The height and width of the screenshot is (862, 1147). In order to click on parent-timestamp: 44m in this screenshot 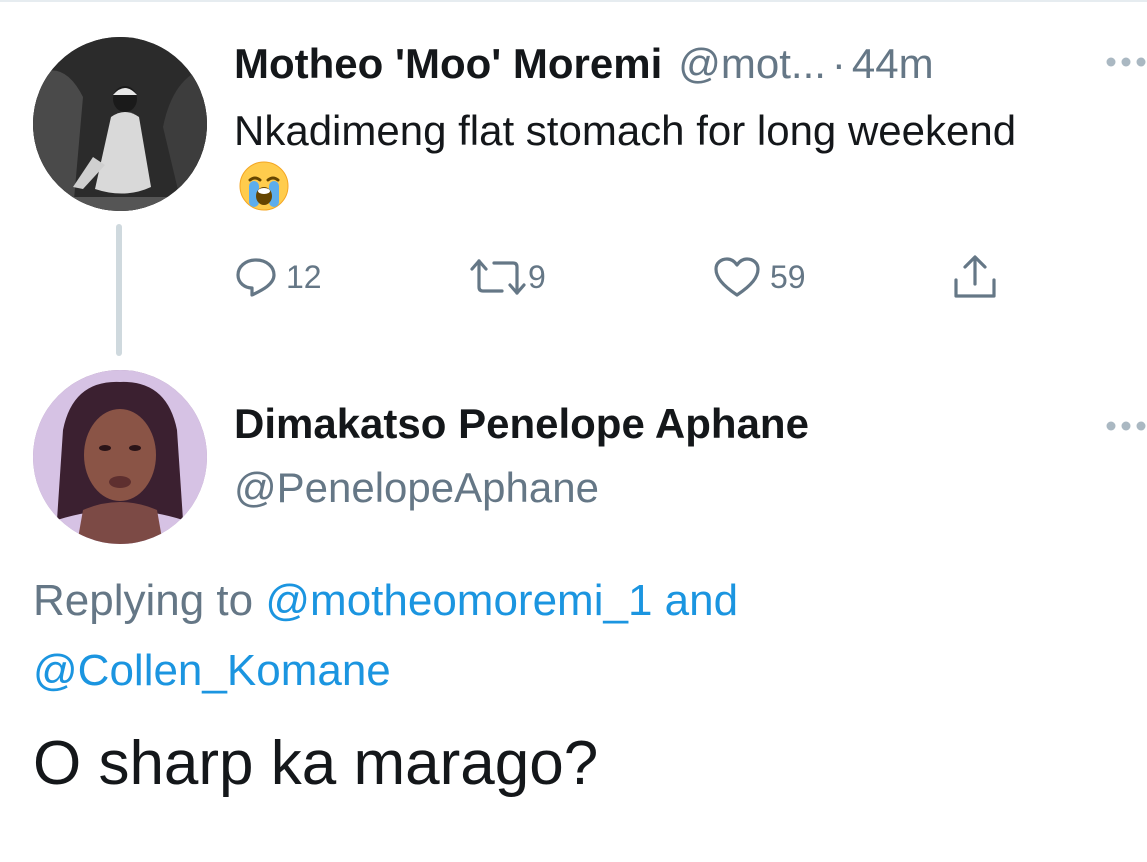, I will do `click(893, 64)`.